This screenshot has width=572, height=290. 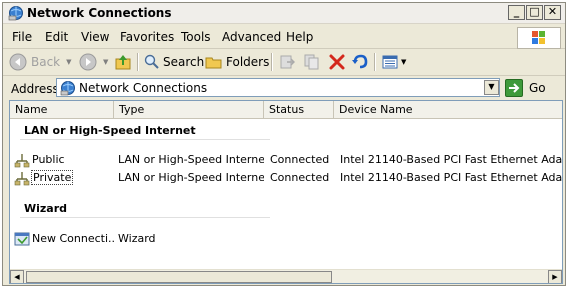 I want to click on horizontal-scrollbar: ◀ ▶, so click(x=286, y=276).